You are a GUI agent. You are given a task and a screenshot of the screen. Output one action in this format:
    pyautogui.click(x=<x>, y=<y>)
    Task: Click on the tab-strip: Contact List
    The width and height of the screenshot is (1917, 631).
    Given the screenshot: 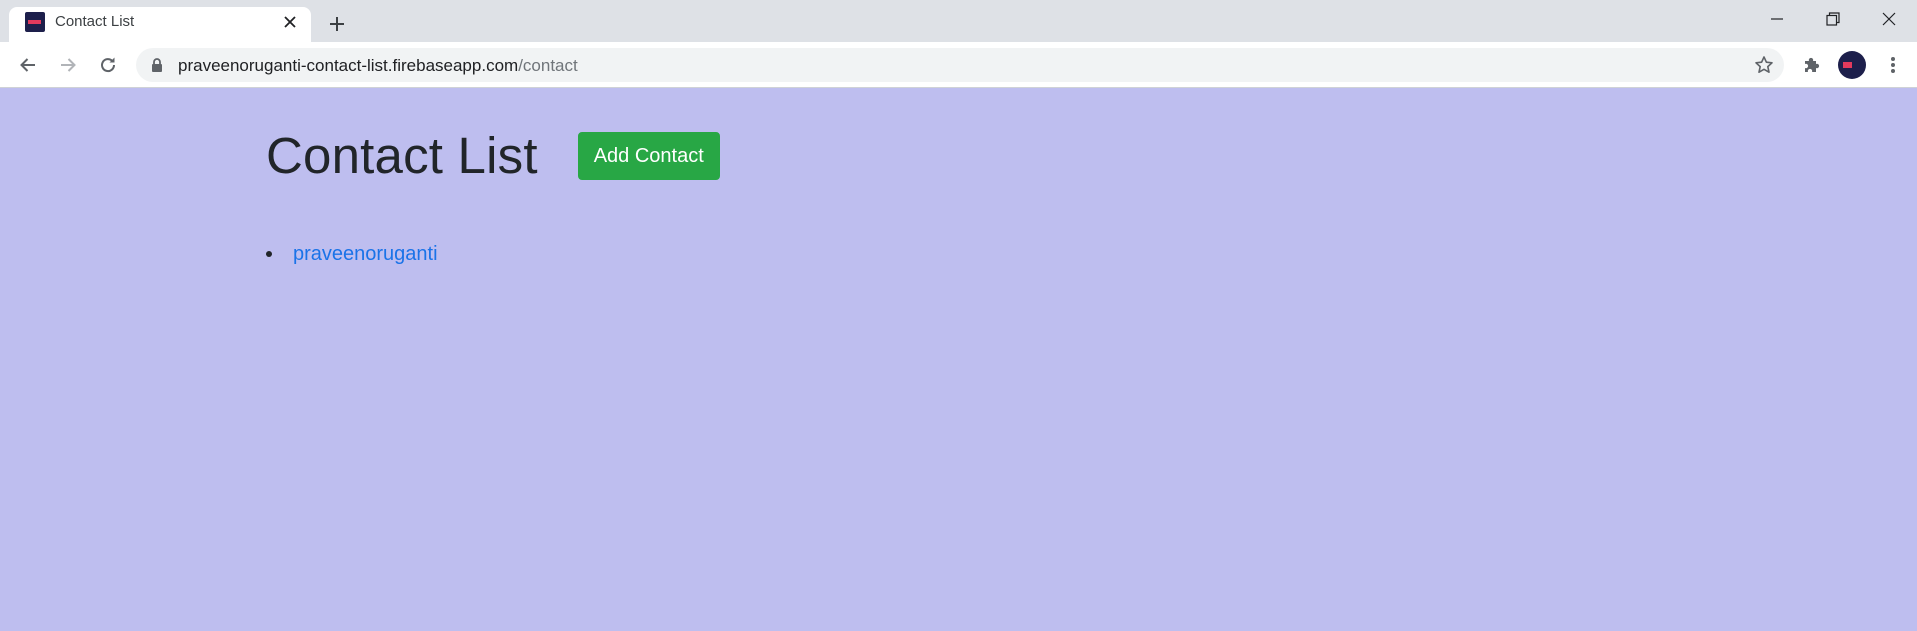 What is the action you would take?
    pyautogui.click(x=958, y=21)
    